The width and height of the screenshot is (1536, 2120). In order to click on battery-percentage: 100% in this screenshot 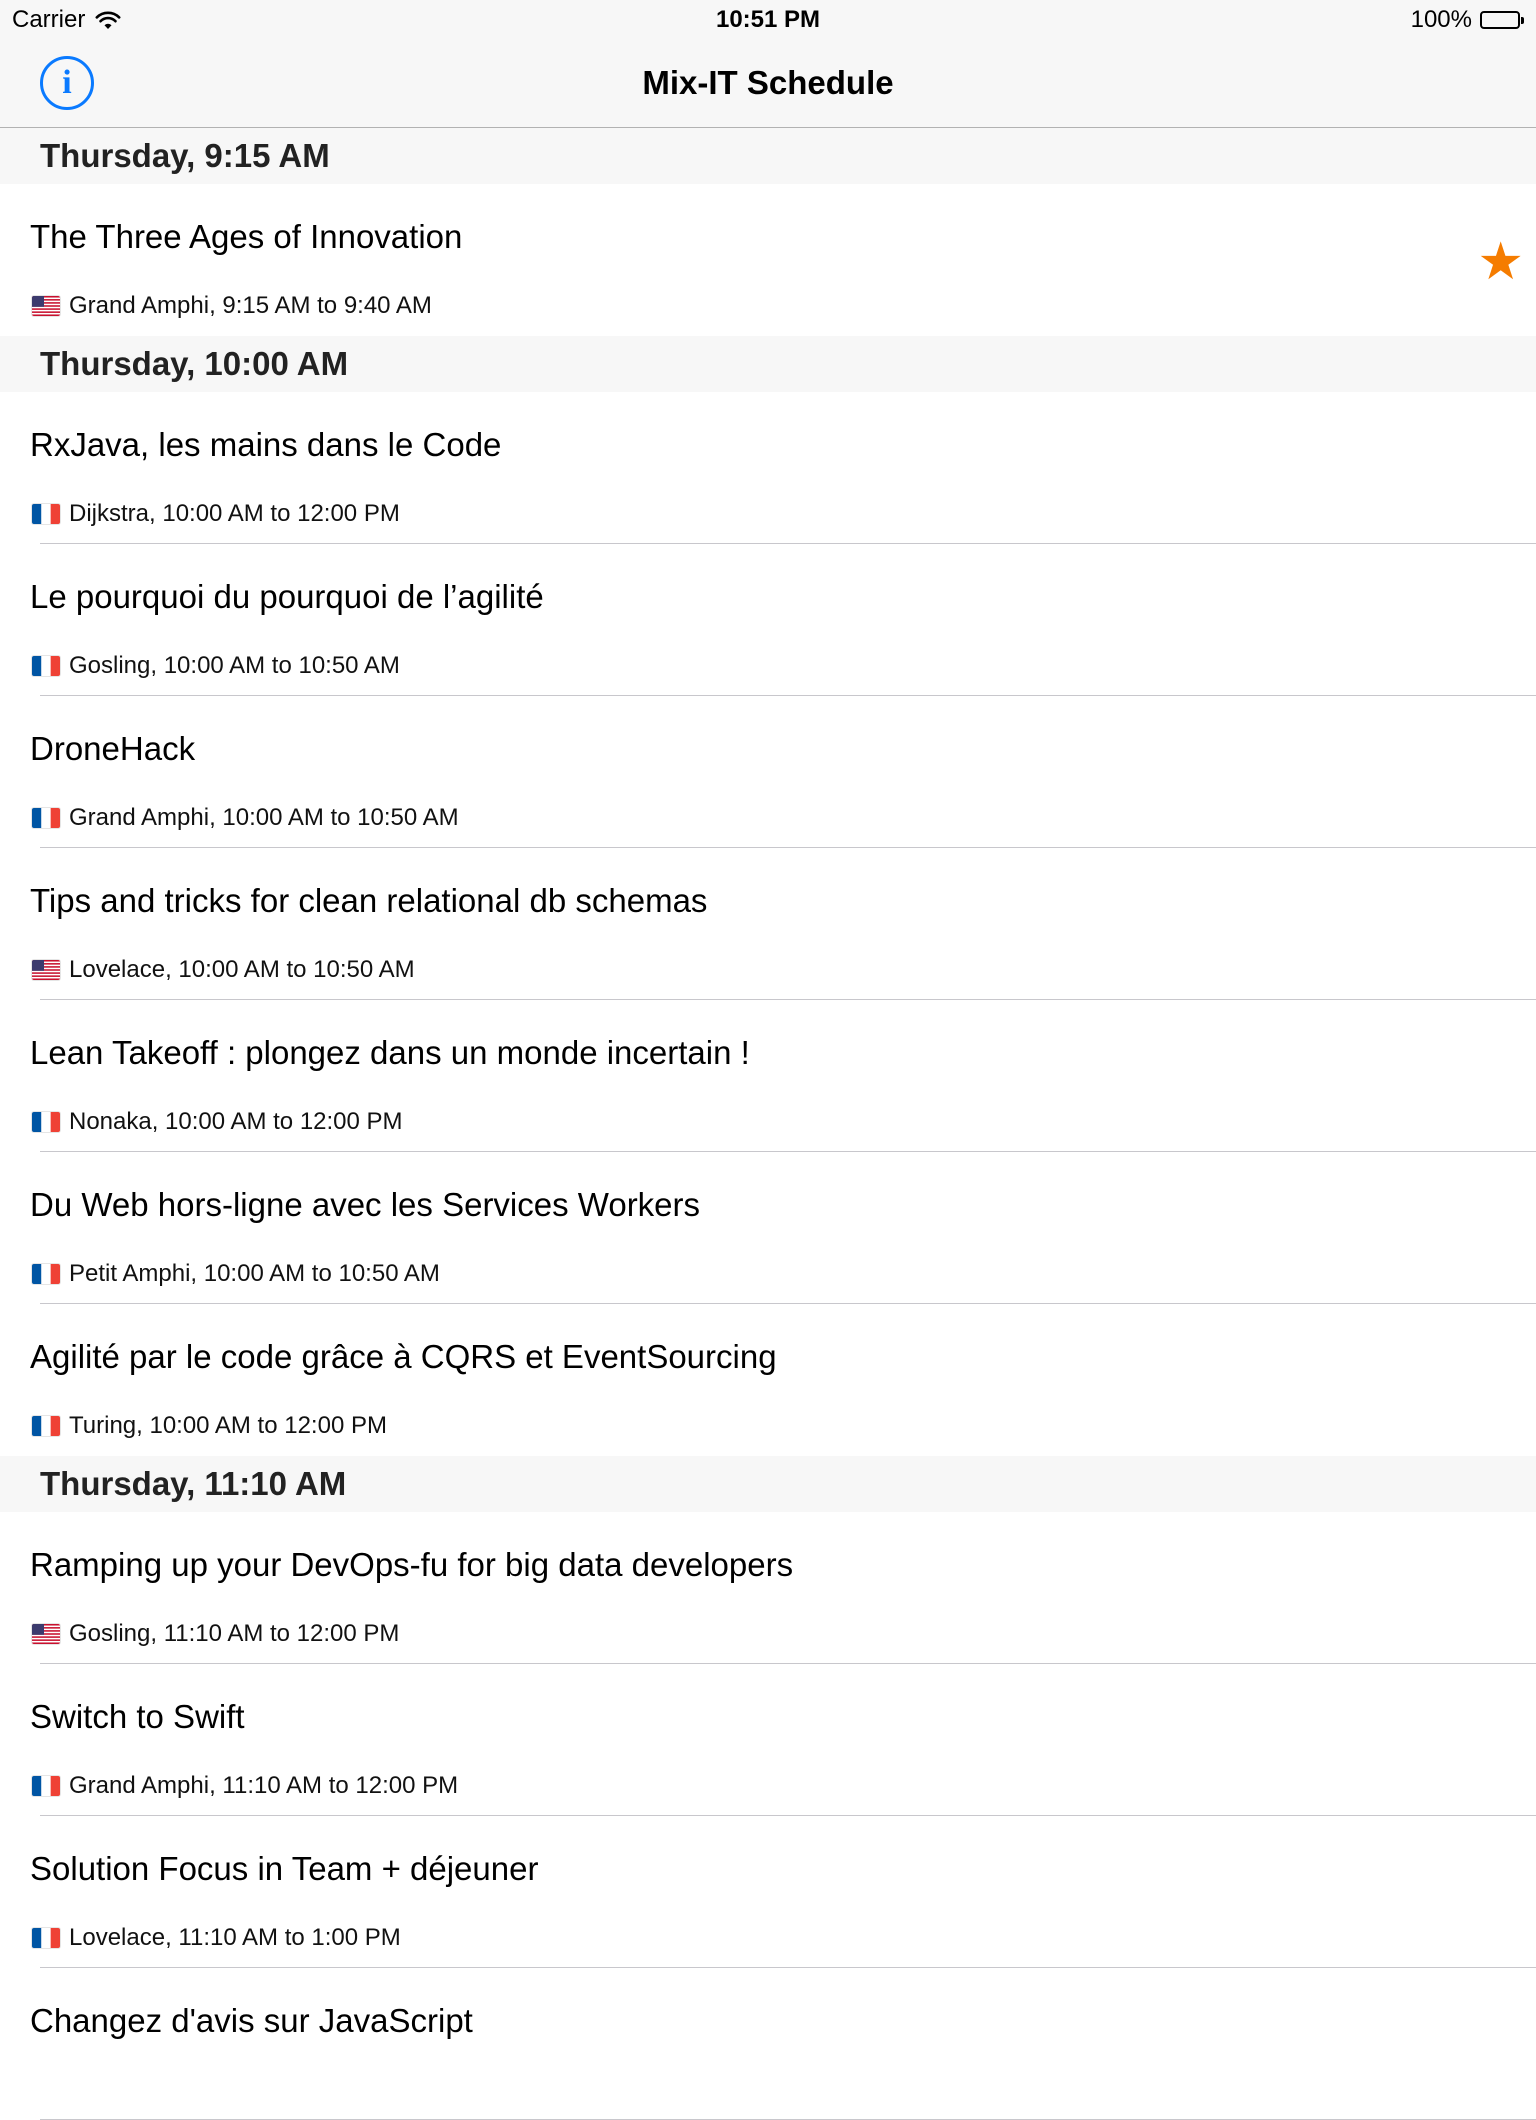, I will do `click(1441, 19)`.